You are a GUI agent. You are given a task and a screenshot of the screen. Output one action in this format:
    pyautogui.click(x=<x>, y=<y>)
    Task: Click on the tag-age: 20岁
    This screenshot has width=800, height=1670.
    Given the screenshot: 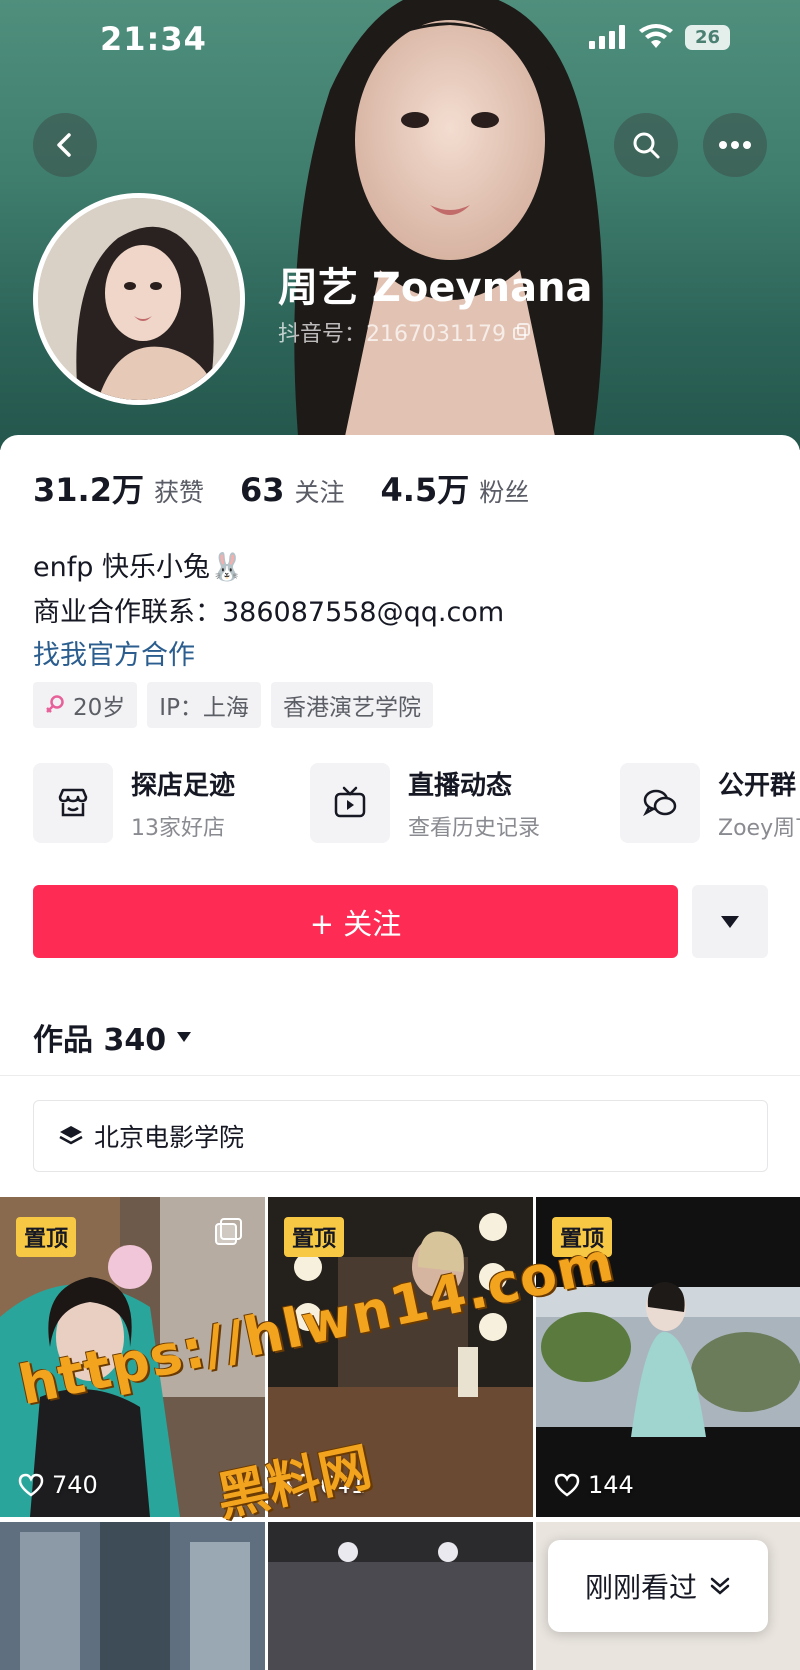 What is the action you would take?
    pyautogui.click(x=85, y=705)
    